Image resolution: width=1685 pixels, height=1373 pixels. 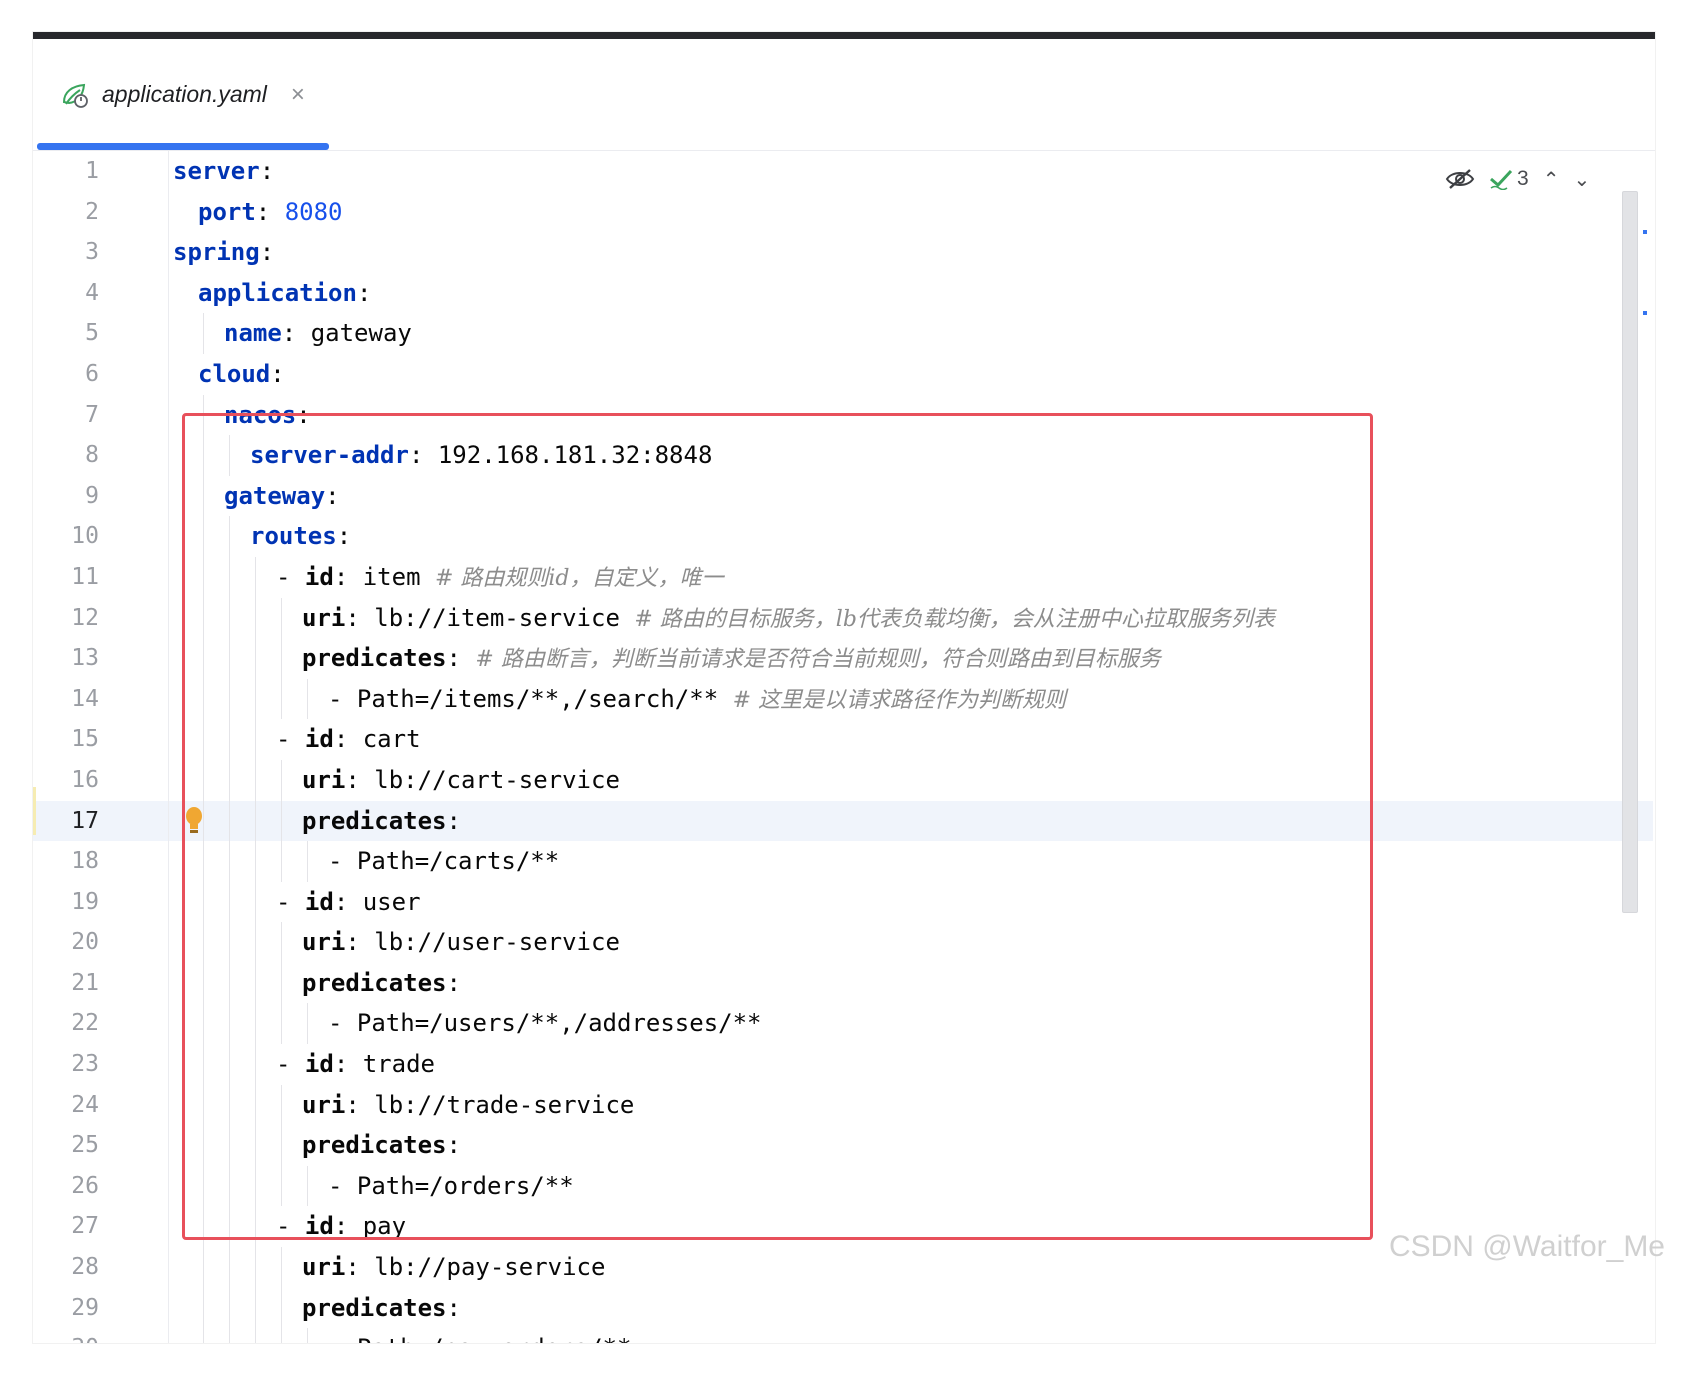 I want to click on title-bar, so click(x=844, y=35).